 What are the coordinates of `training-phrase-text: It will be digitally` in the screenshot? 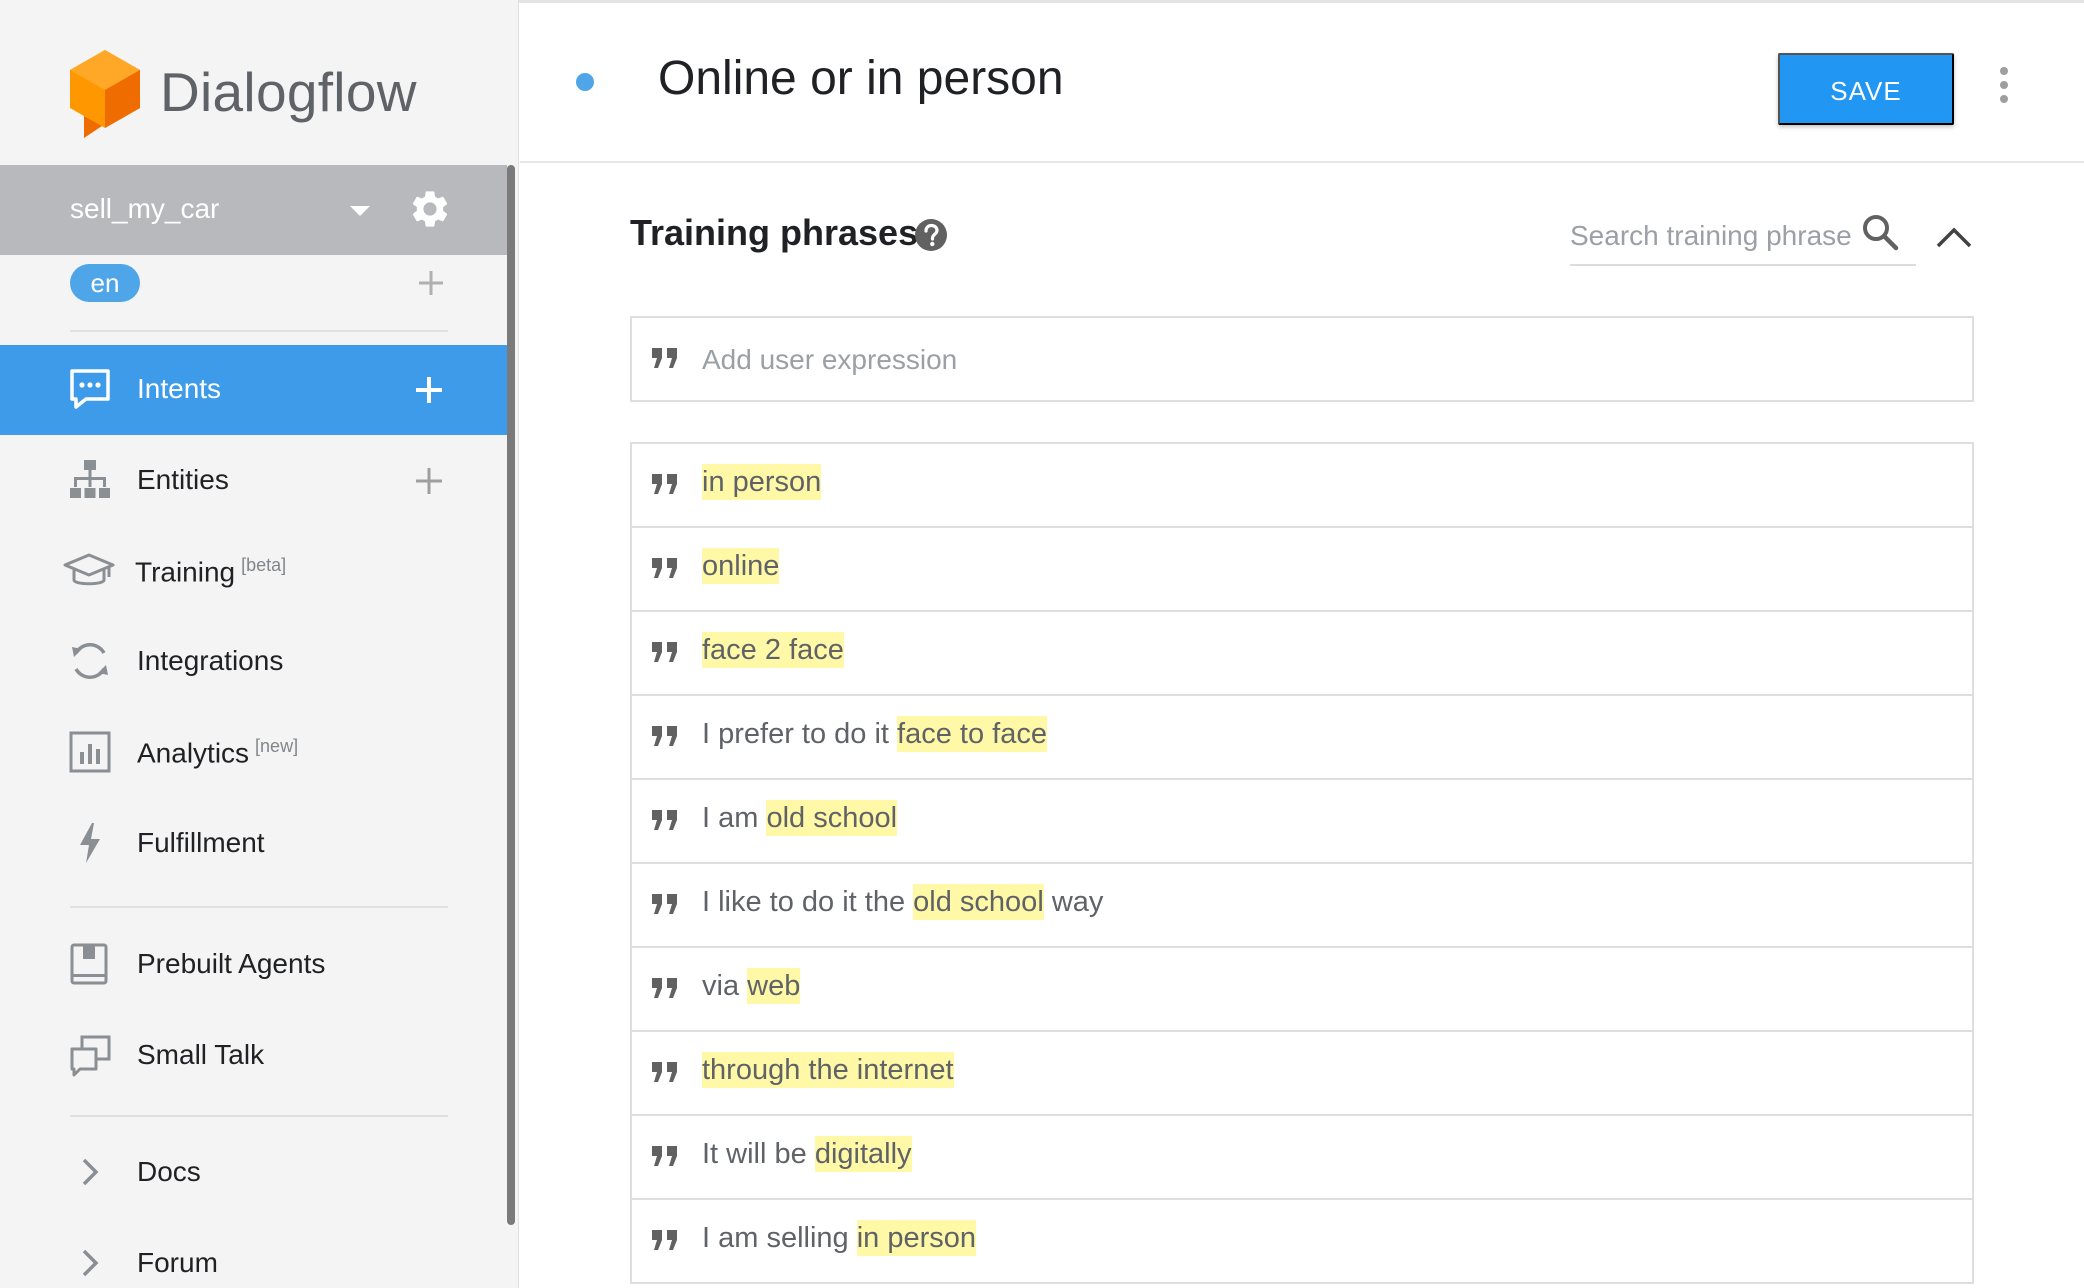 It's located at (807, 1154).